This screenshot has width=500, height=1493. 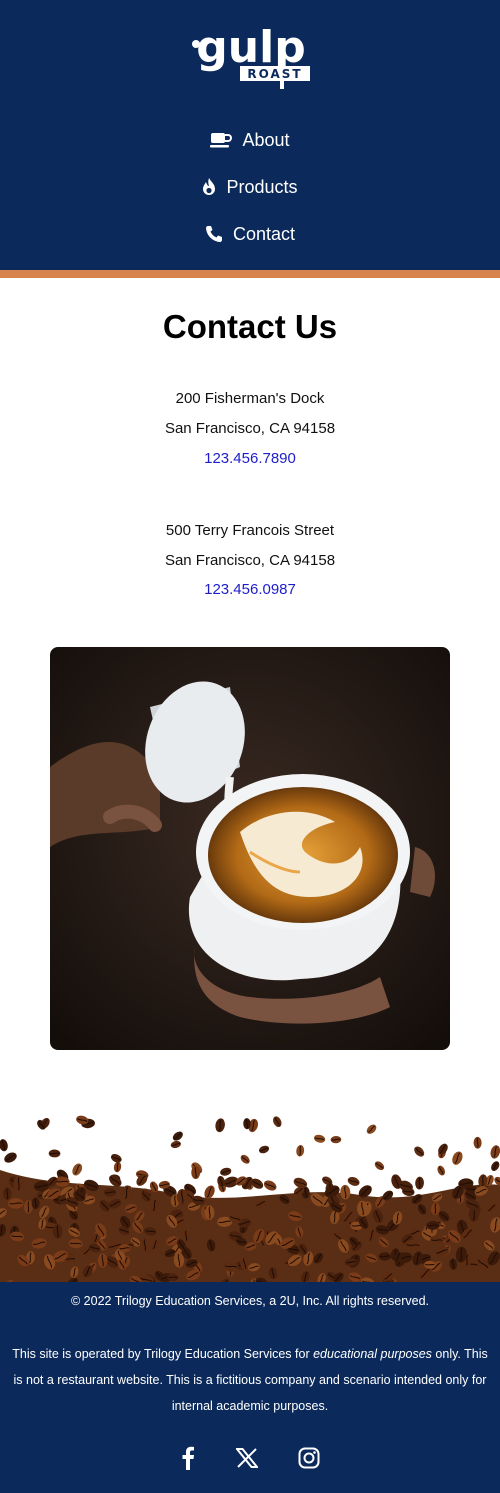 What do you see at coordinates (188, 1458) in the screenshot?
I see `facebook-icon` at bounding box center [188, 1458].